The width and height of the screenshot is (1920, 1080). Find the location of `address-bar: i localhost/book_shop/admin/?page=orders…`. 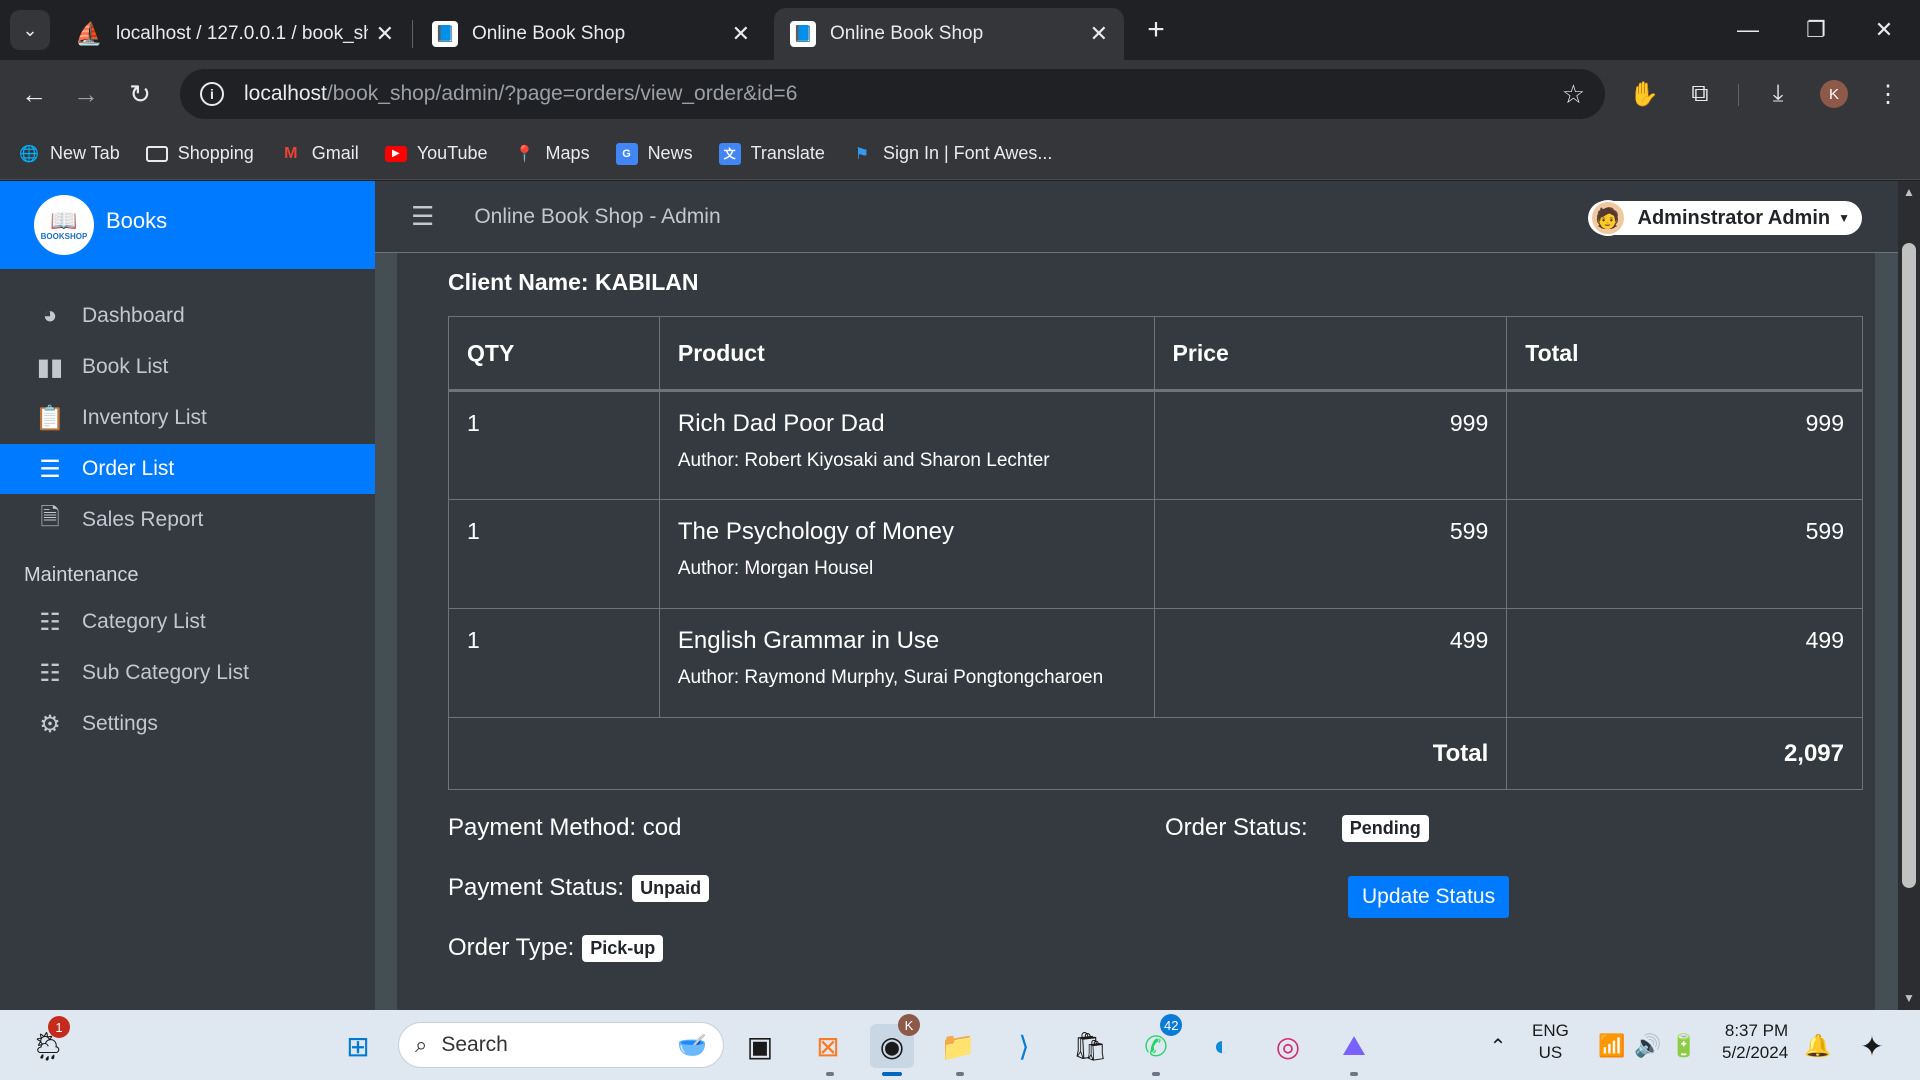

address-bar: i localhost/book_shop/admin/?page=orders… is located at coordinates (892, 94).